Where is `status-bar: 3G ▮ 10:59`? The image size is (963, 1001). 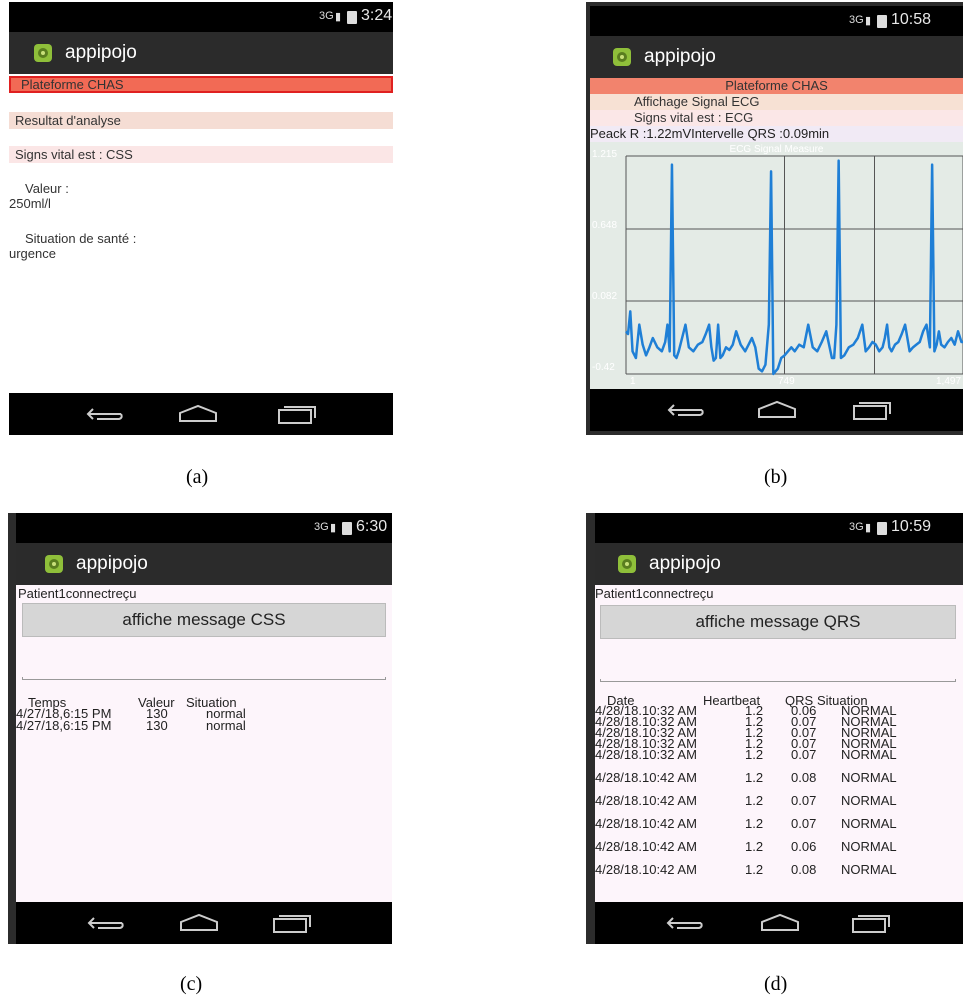 status-bar: 3G ▮ 10:59 is located at coordinates (779, 528).